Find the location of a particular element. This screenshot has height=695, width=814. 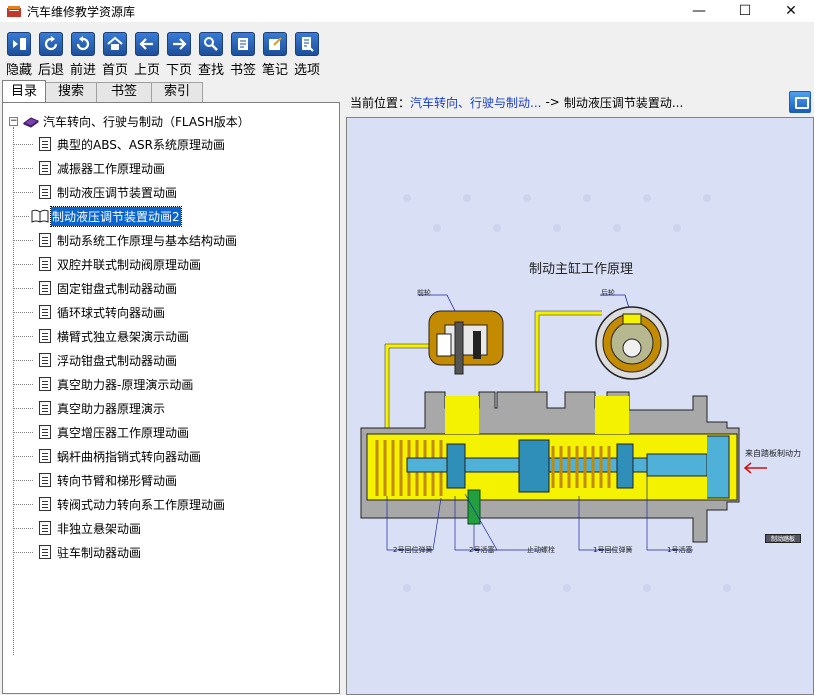

panel-splitter is located at coordinates (342, 389).